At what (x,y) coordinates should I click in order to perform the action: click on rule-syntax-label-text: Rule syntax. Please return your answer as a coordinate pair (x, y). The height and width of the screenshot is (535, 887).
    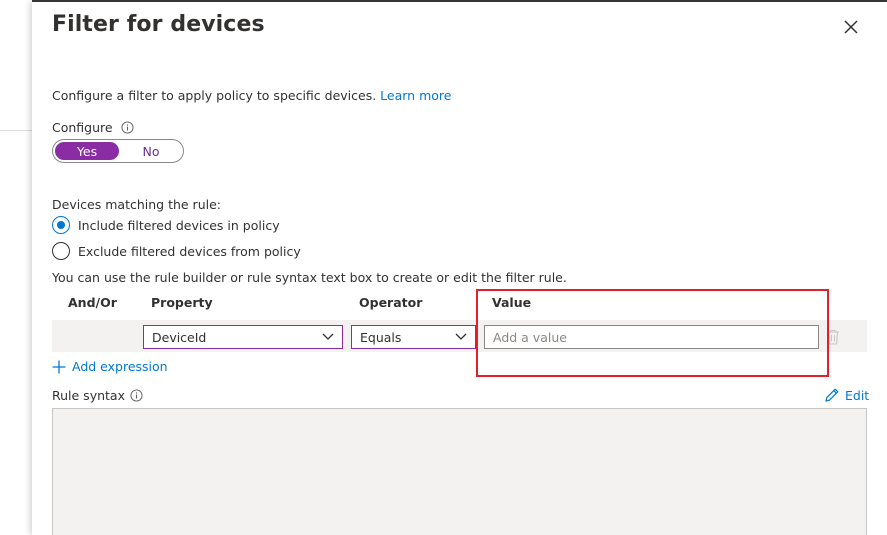
    Looking at the image, I should click on (88, 395).